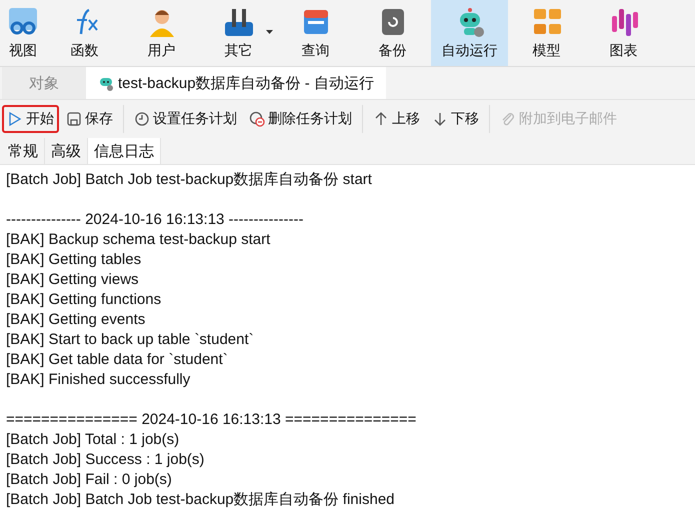  I want to click on ribbon-button: 用户, so click(161, 33).